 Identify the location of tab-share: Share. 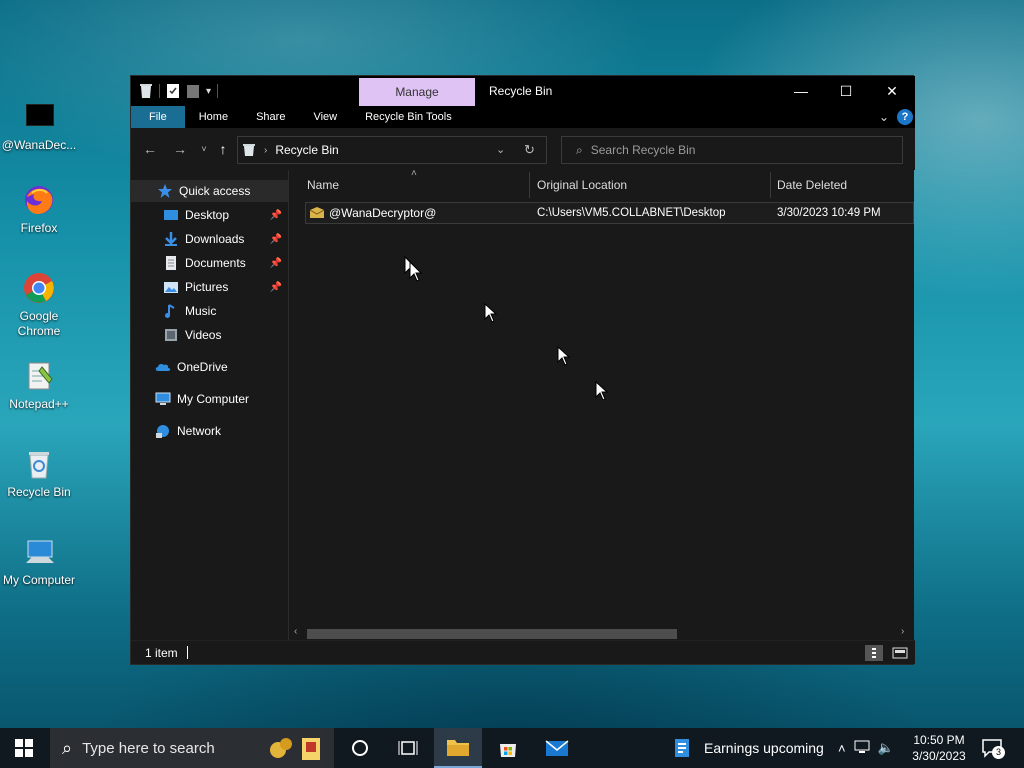
(270, 117).